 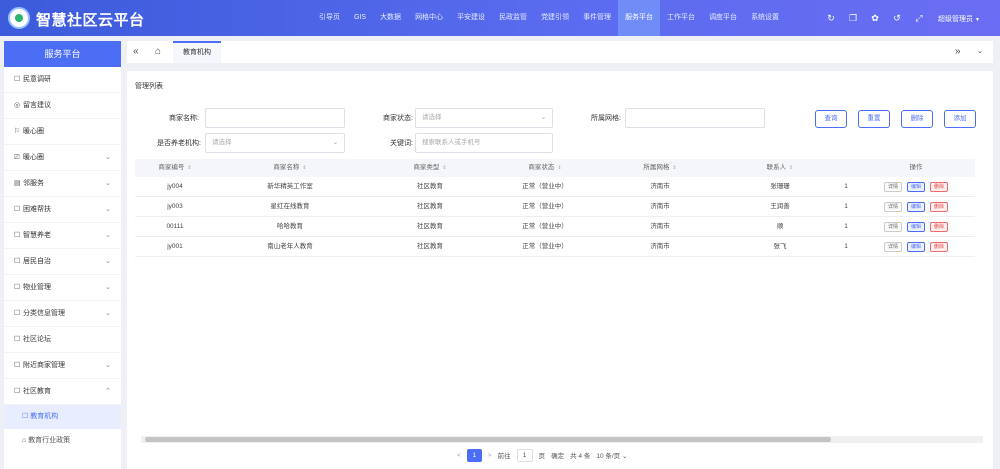 What do you see at coordinates (62, 210) in the screenshot?
I see `sidebar-item-hardship-aid: ☐ 困难帮扶 ⌄` at bounding box center [62, 210].